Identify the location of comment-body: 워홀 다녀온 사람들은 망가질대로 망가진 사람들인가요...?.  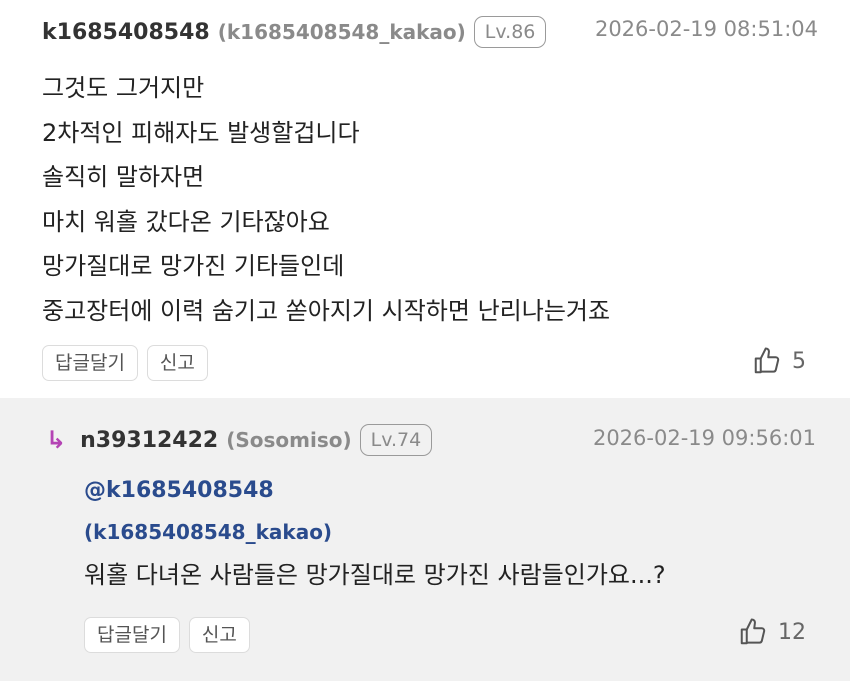
(375, 575).